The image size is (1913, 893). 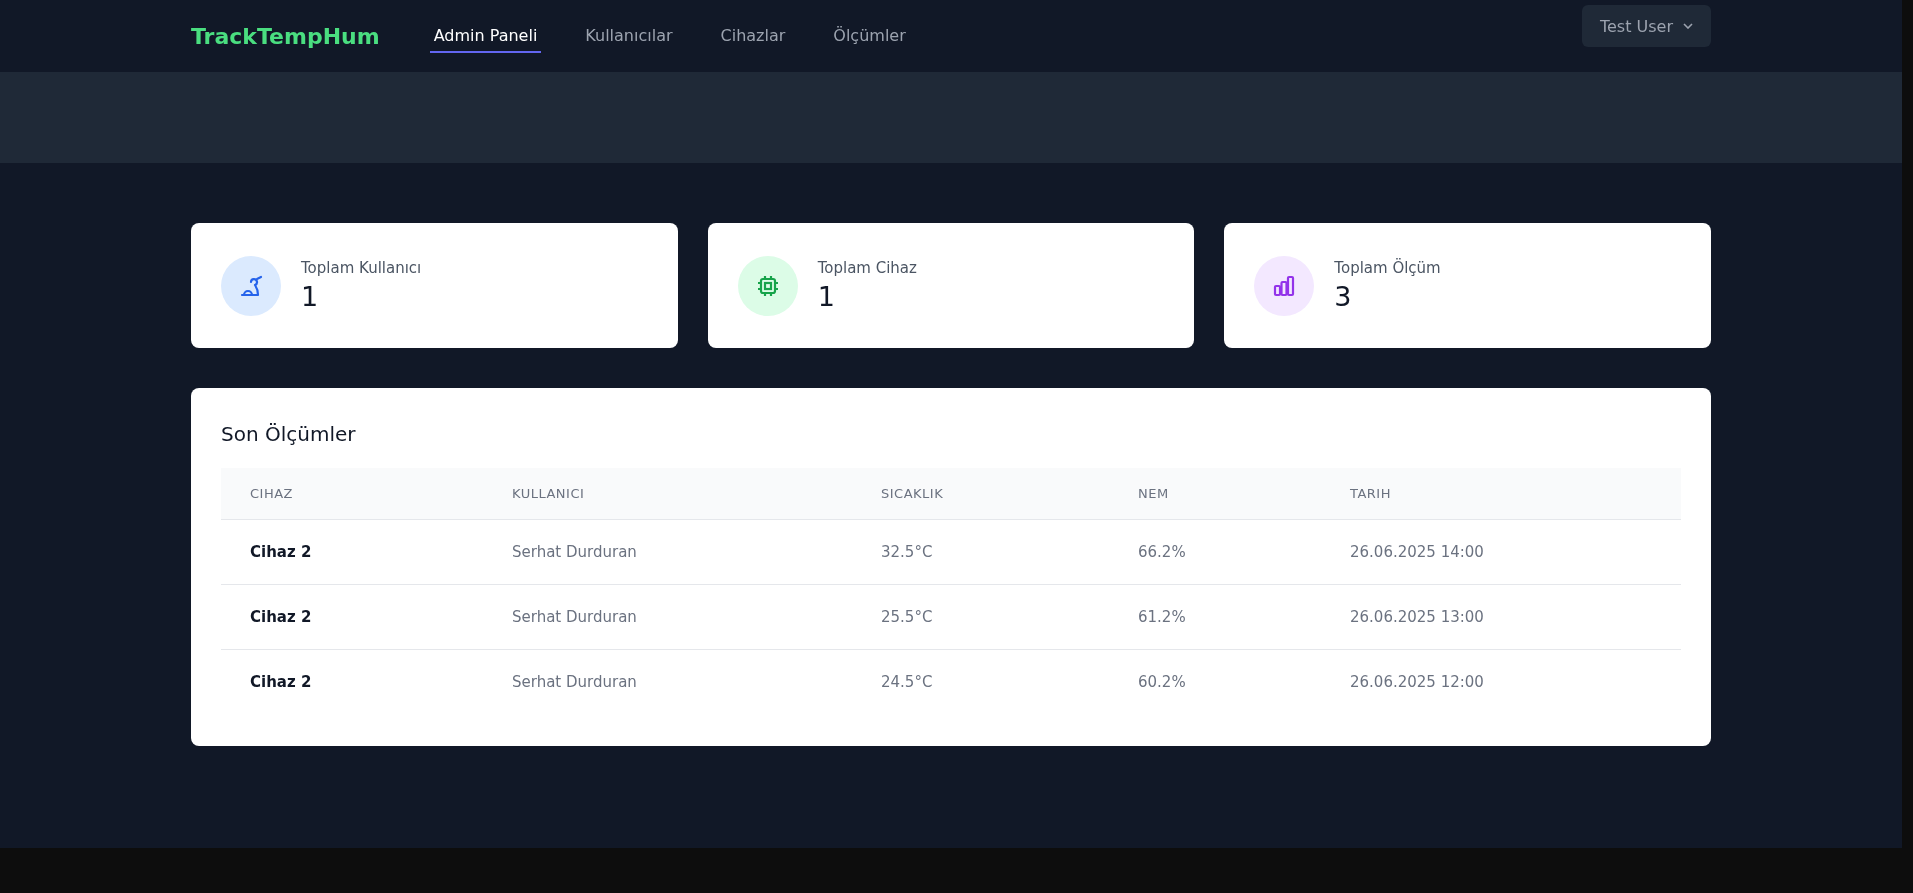 I want to click on table-cell: 26.06.2025 13:00, so click(x=1501, y=616).